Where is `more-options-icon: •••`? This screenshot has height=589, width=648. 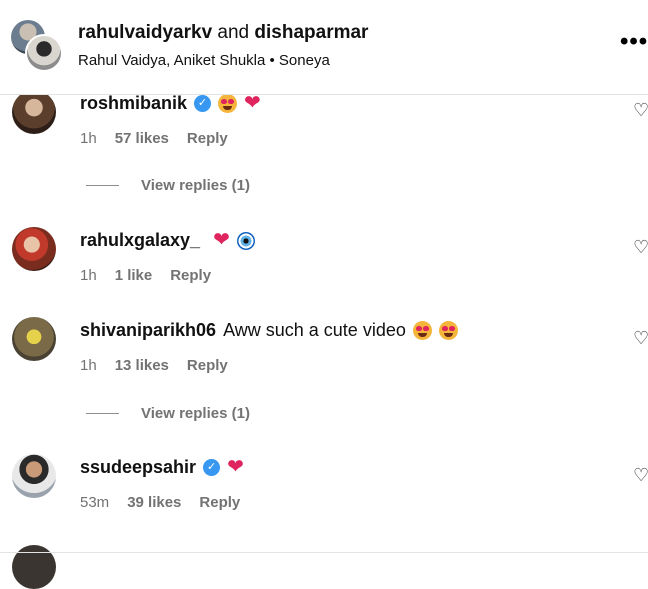
more-options-icon: ••• is located at coordinates (634, 42).